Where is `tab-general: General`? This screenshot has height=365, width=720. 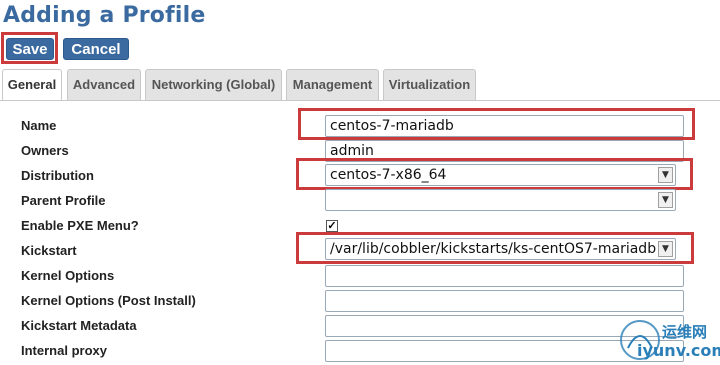 tab-general: General is located at coordinates (32, 85).